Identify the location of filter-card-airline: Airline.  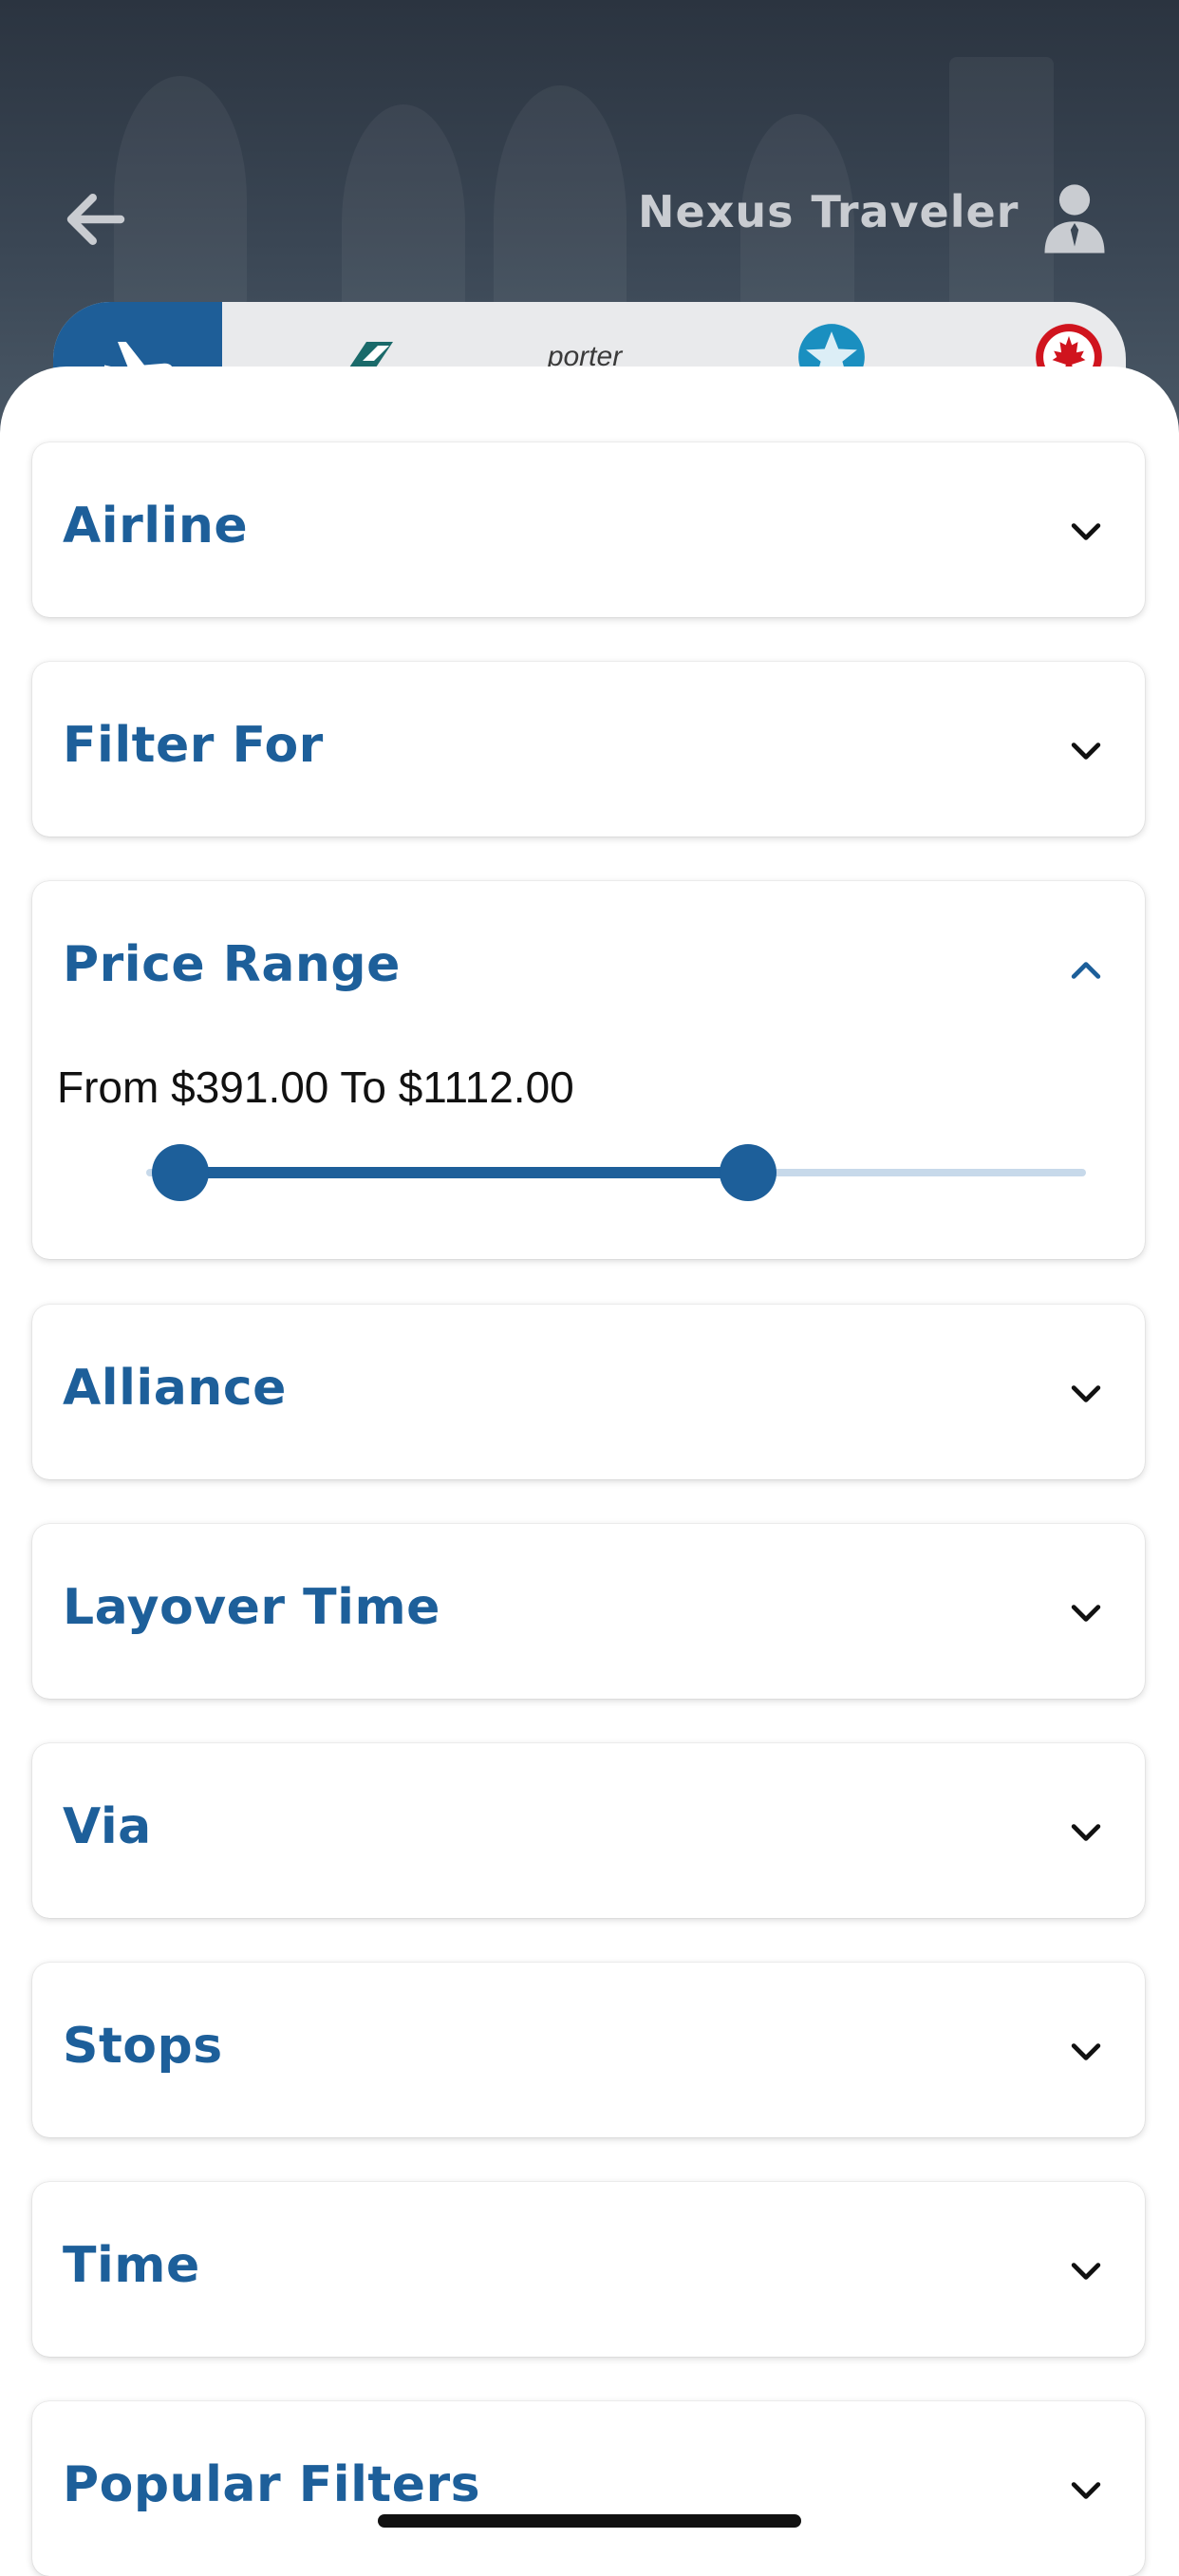
(588, 529).